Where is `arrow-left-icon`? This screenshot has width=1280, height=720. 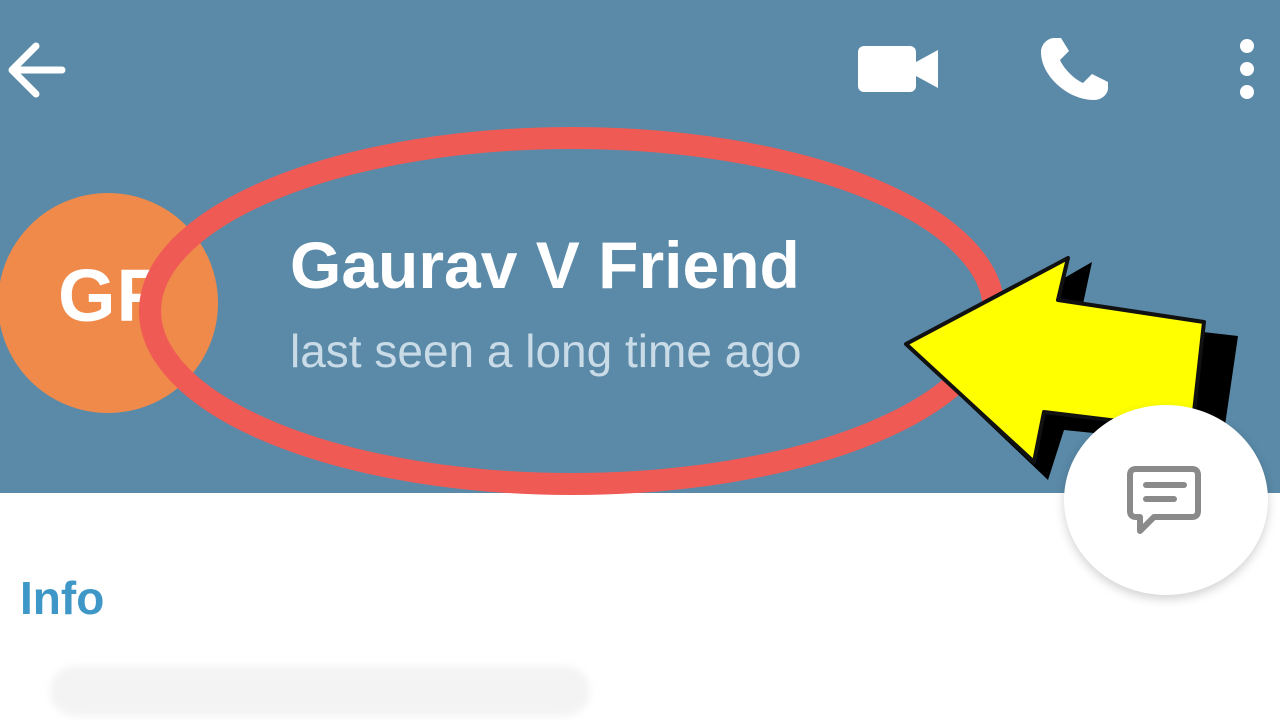
arrow-left-icon is located at coordinates (37, 70).